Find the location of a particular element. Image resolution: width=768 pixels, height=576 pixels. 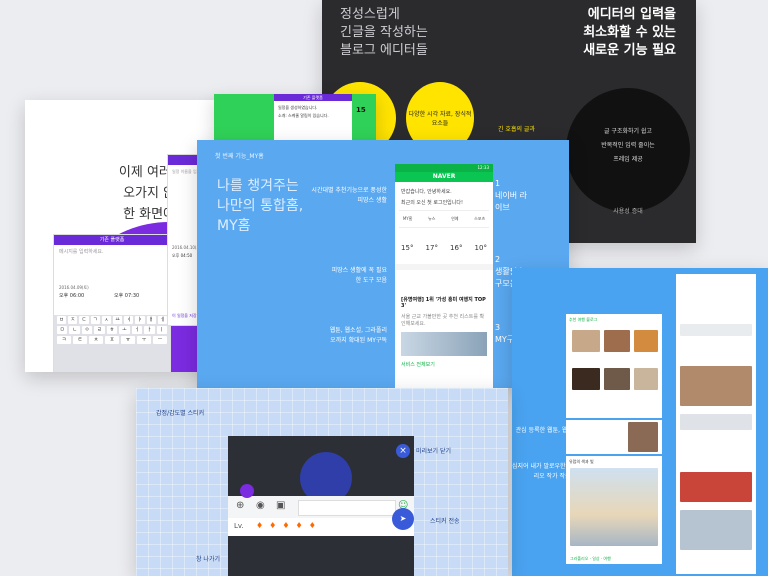

label-close-preview: 미리보기 닫기 is located at coordinates (434, 451).